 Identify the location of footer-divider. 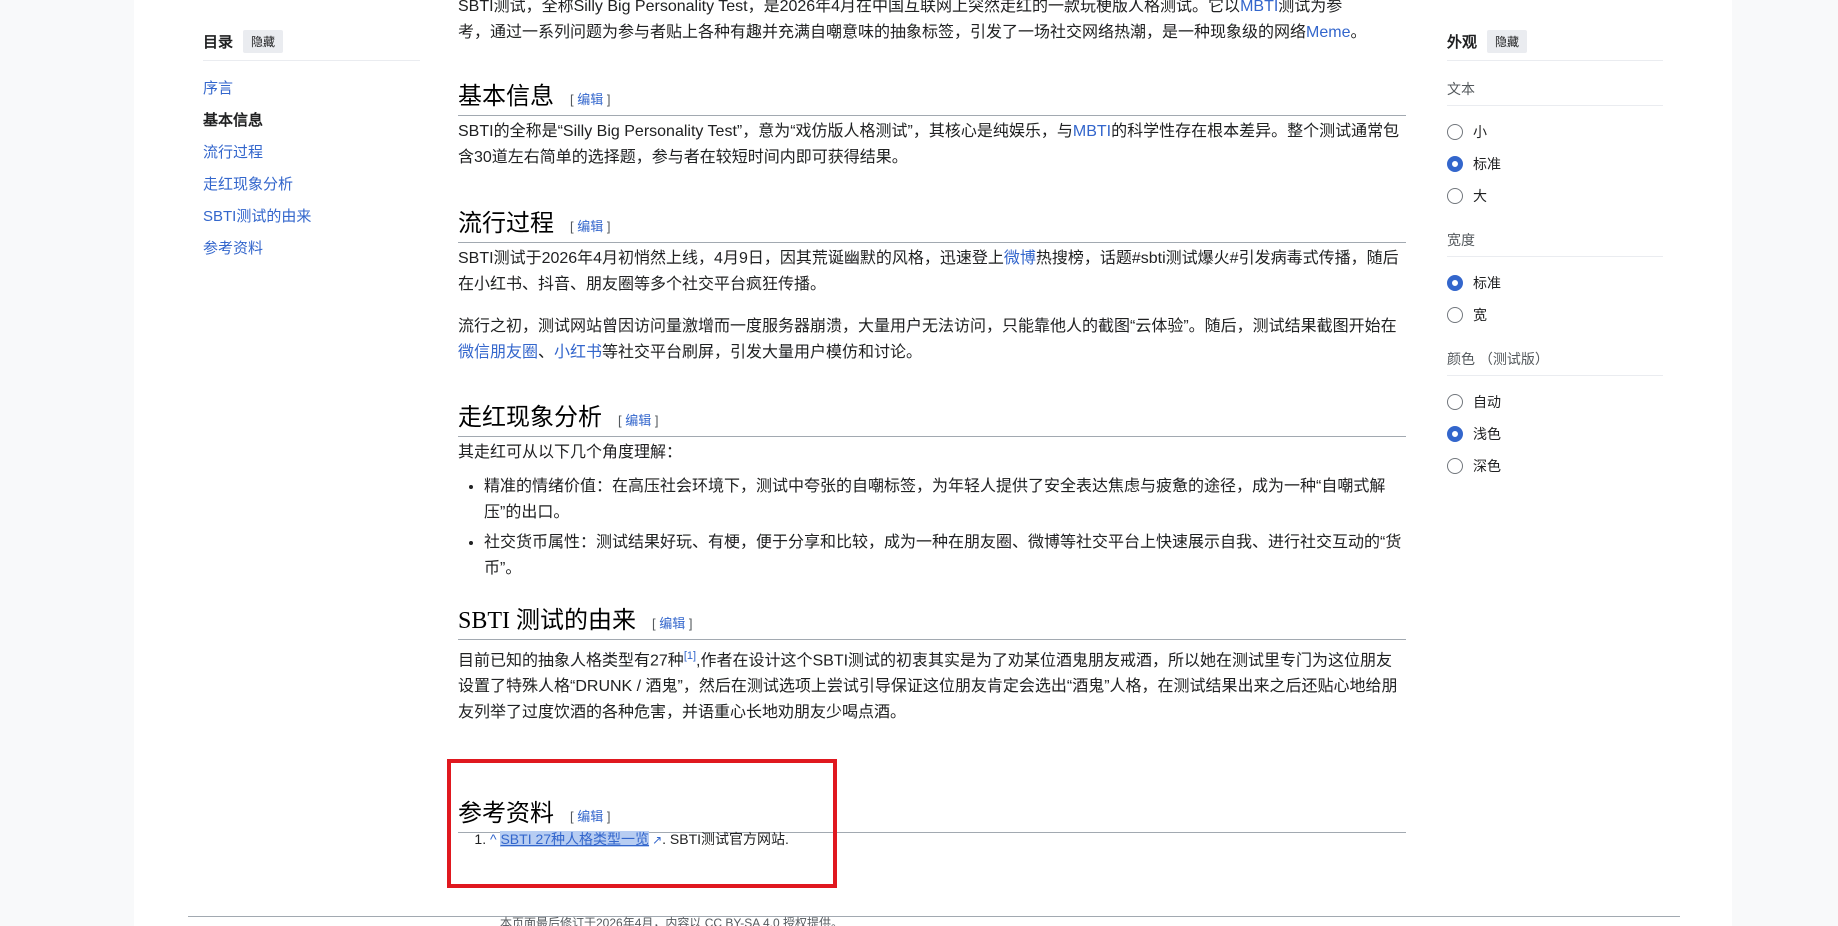
(934, 916).